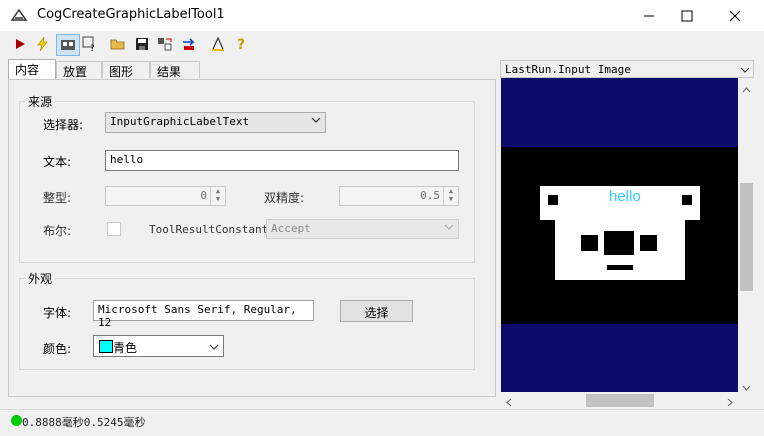 The height and width of the screenshot is (436, 764). What do you see at coordinates (203, 195) in the screenshot?
I see `int-value: 0` at bounding box center [203, 195].